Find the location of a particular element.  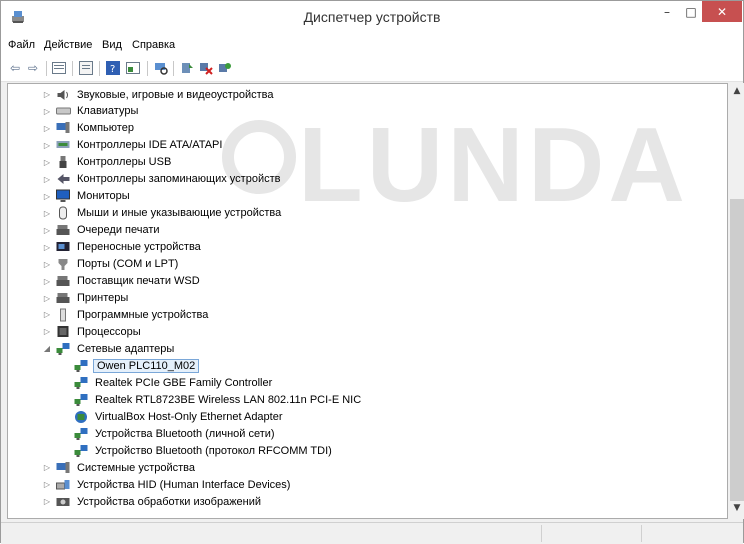

tree-category: ▷ Процессоры is located at coordinates (92, 331).